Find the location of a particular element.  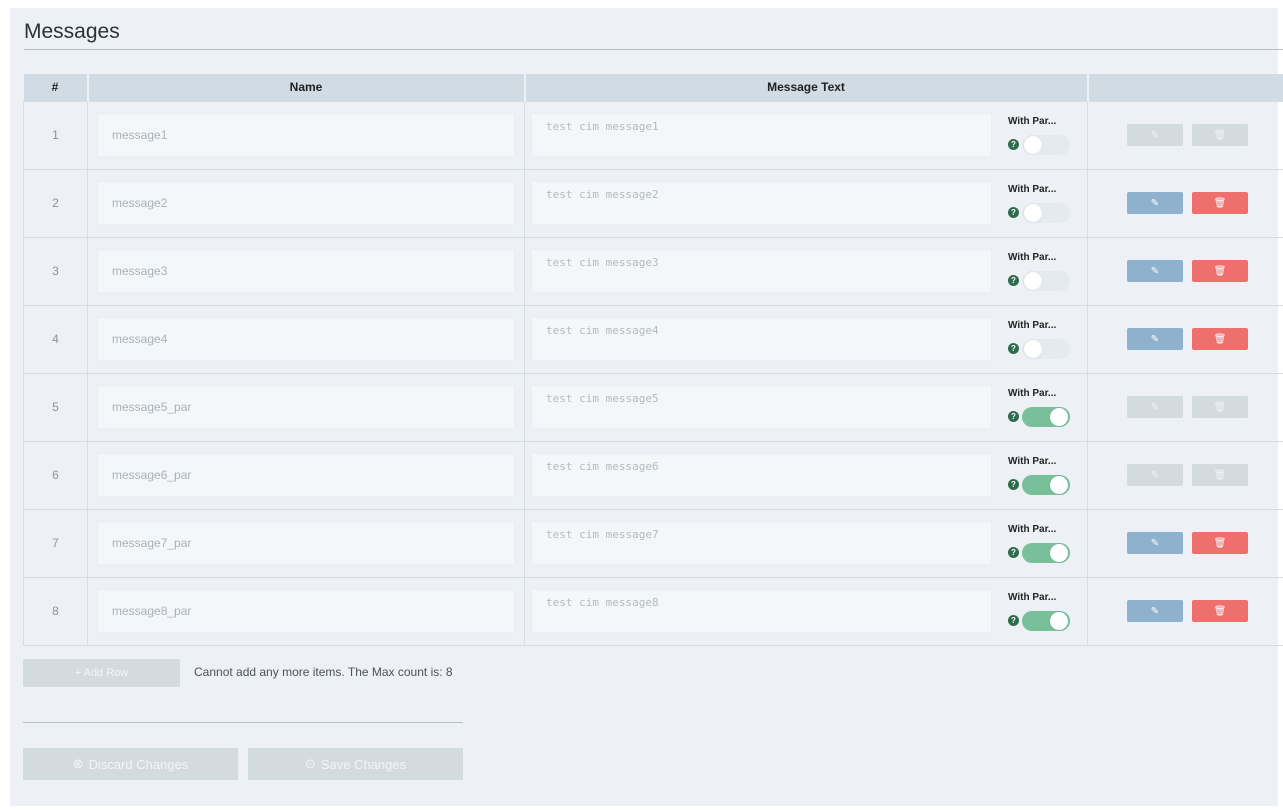

message-cell: test cim message3 With Par... ? is located at coordinates (806, 271).